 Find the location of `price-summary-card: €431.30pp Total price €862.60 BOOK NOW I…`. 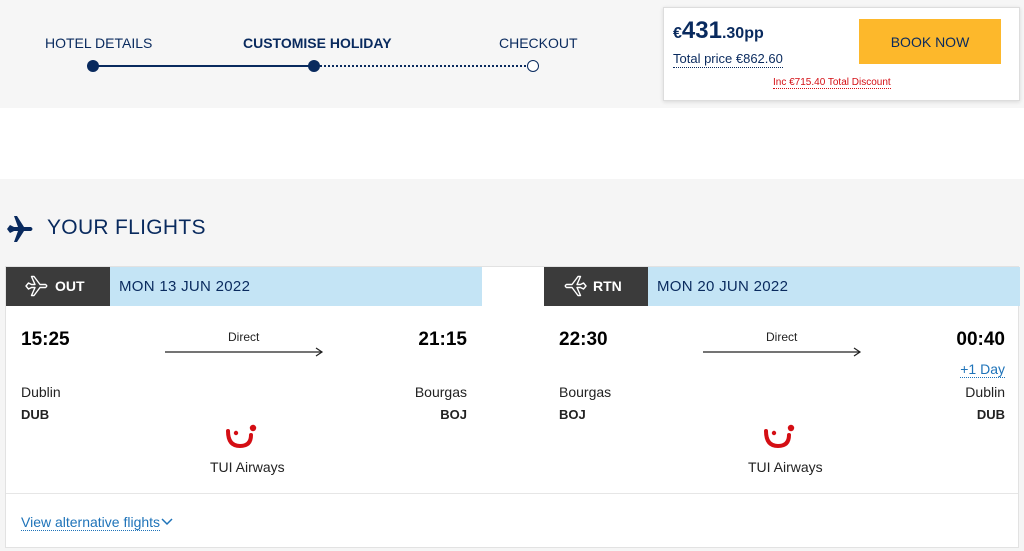

price-summary-card: €431.30pp Total price €862.60 BOOK NOW I… is located at coordinates (841, 54).